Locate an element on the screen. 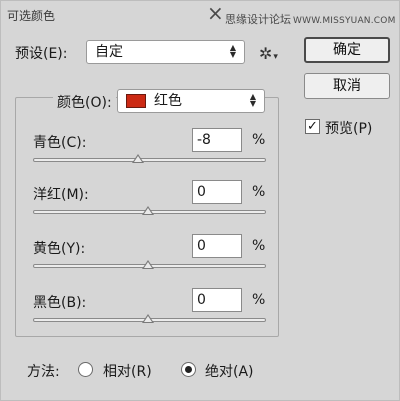  absolute-label: 绝对(A) is located at coordinates (229, 371).